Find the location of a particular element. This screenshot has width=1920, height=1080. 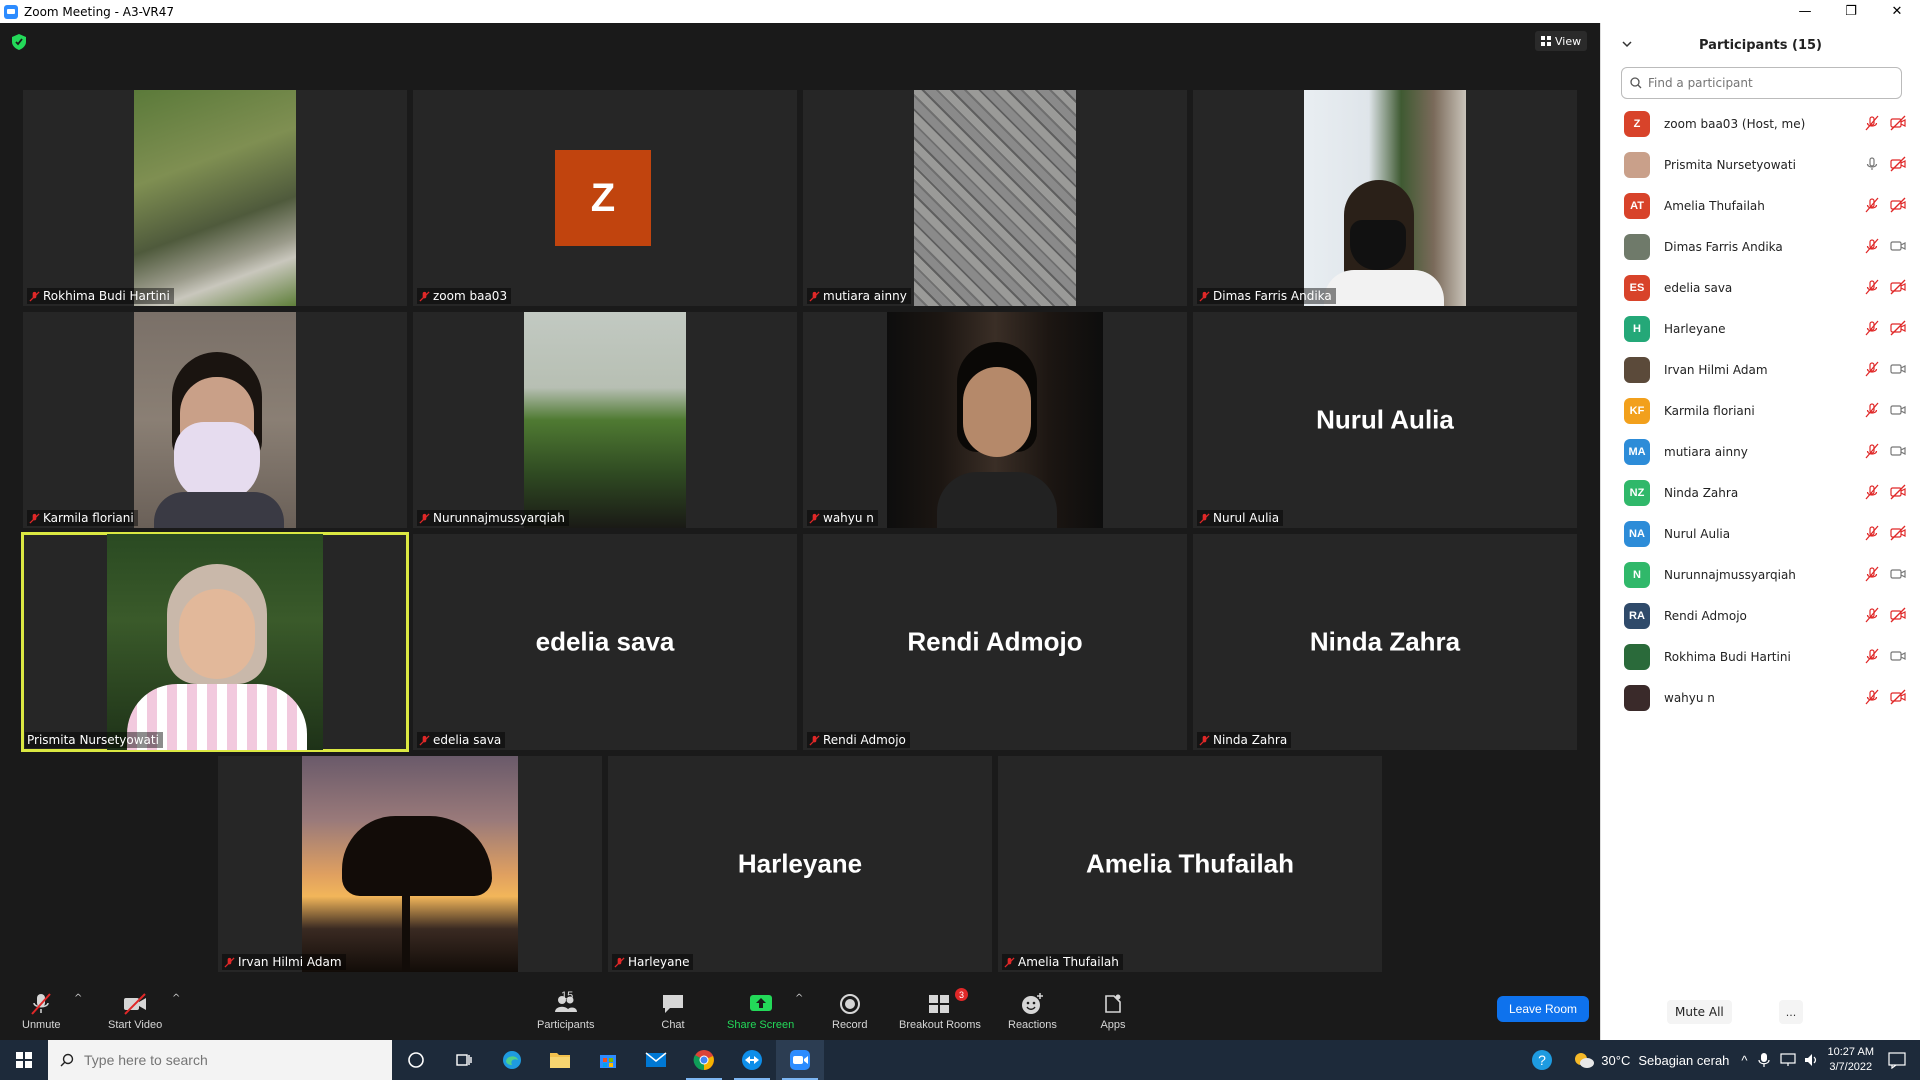

participant-row: wahyu n is located at coordinates (1760, 697).